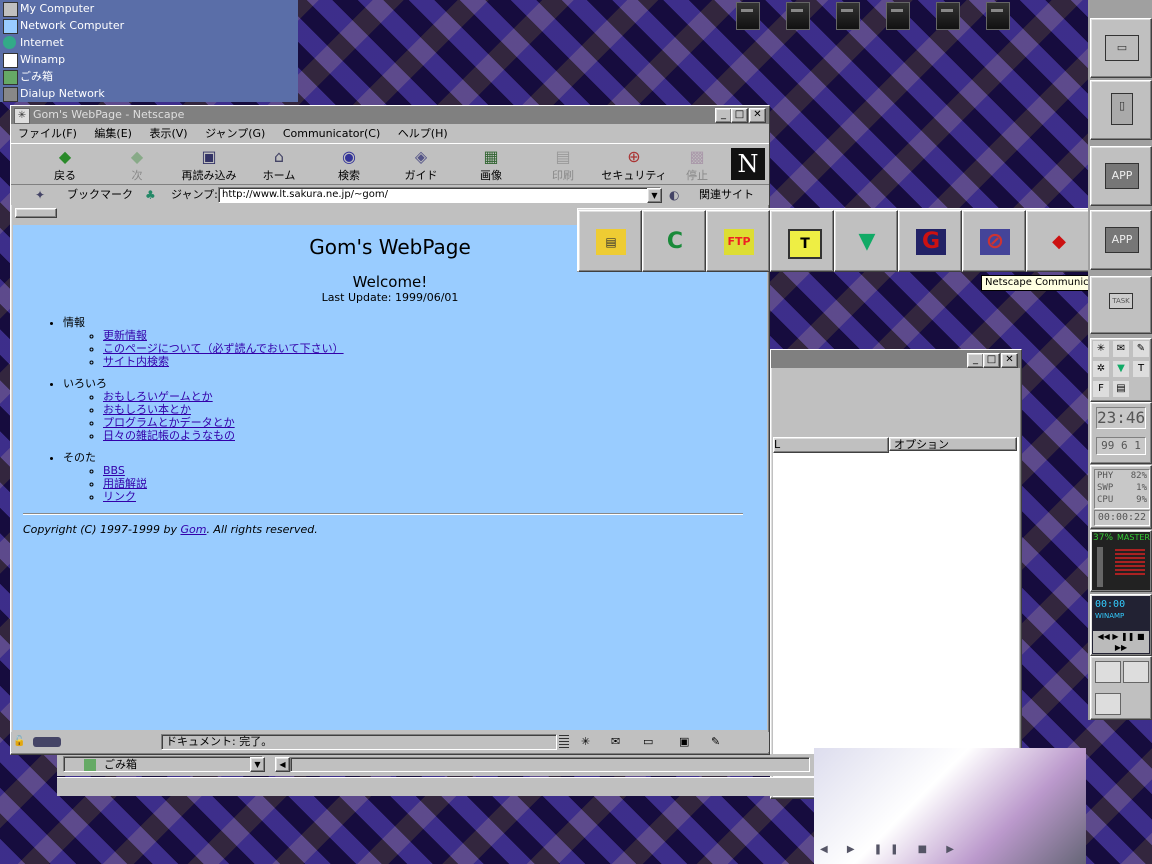 The width and height of the screenshot is (1152, 864). What do you see at coordinates (1121, 389) in the screenshot?
I see `folder-icon: ▤` at bounding box center [1121, 389].